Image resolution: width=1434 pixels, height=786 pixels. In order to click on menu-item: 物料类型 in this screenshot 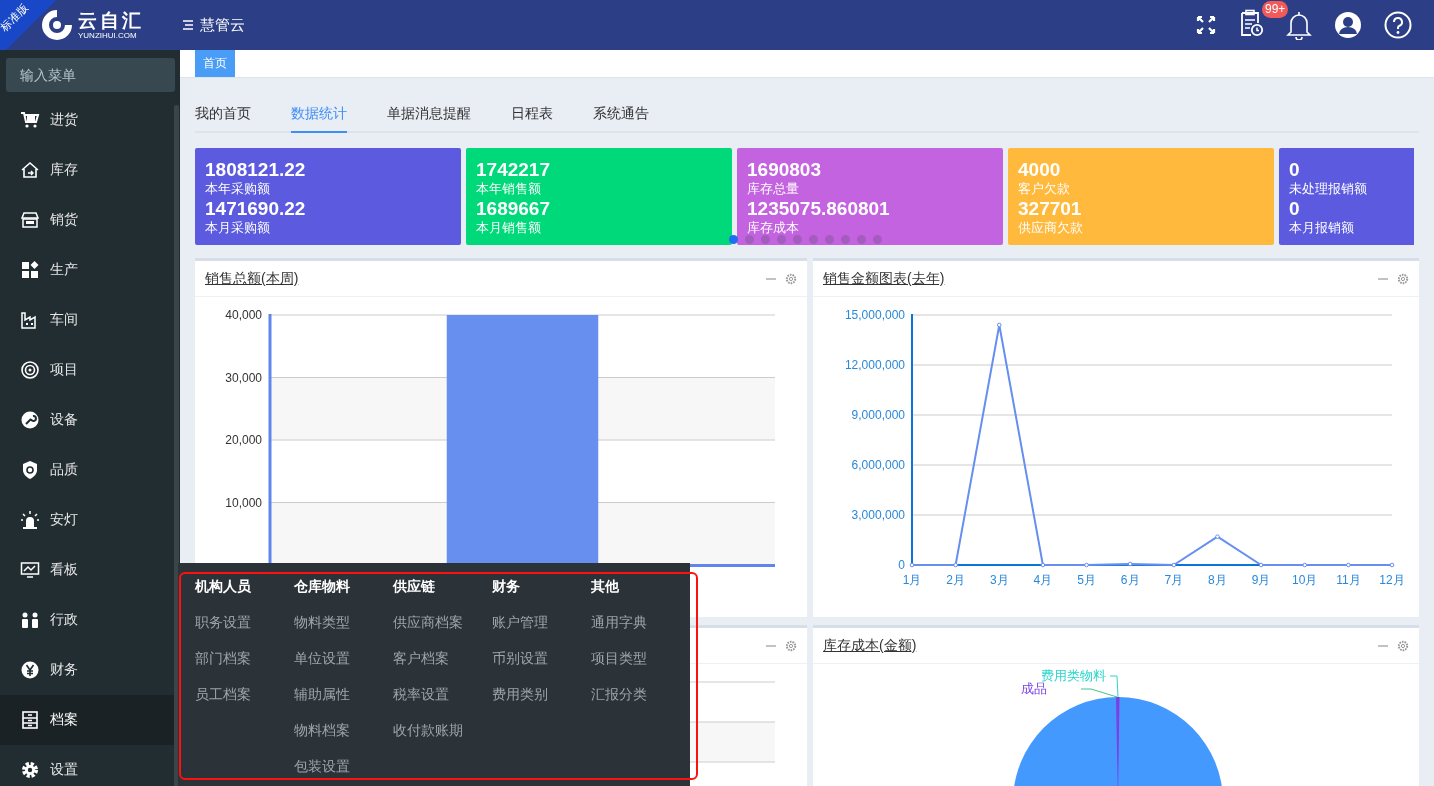, I will do `click(343, 622)`.